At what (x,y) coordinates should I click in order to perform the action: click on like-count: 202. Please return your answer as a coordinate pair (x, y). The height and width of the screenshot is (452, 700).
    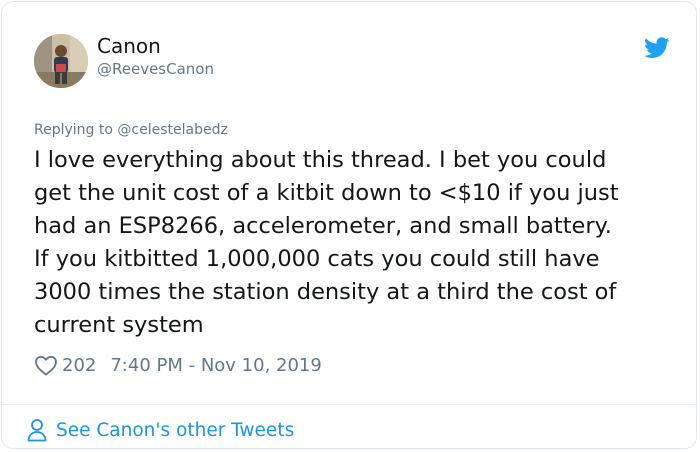
    Looking at the image, I should click on (79, 365).